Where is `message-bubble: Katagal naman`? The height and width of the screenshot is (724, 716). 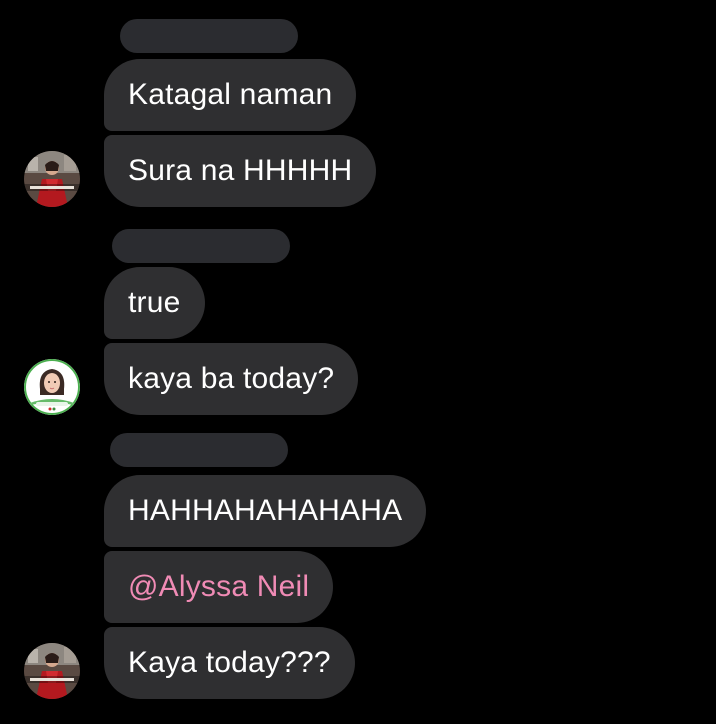
message-bubble: Katagal naman is located at coordinates (230, 95).